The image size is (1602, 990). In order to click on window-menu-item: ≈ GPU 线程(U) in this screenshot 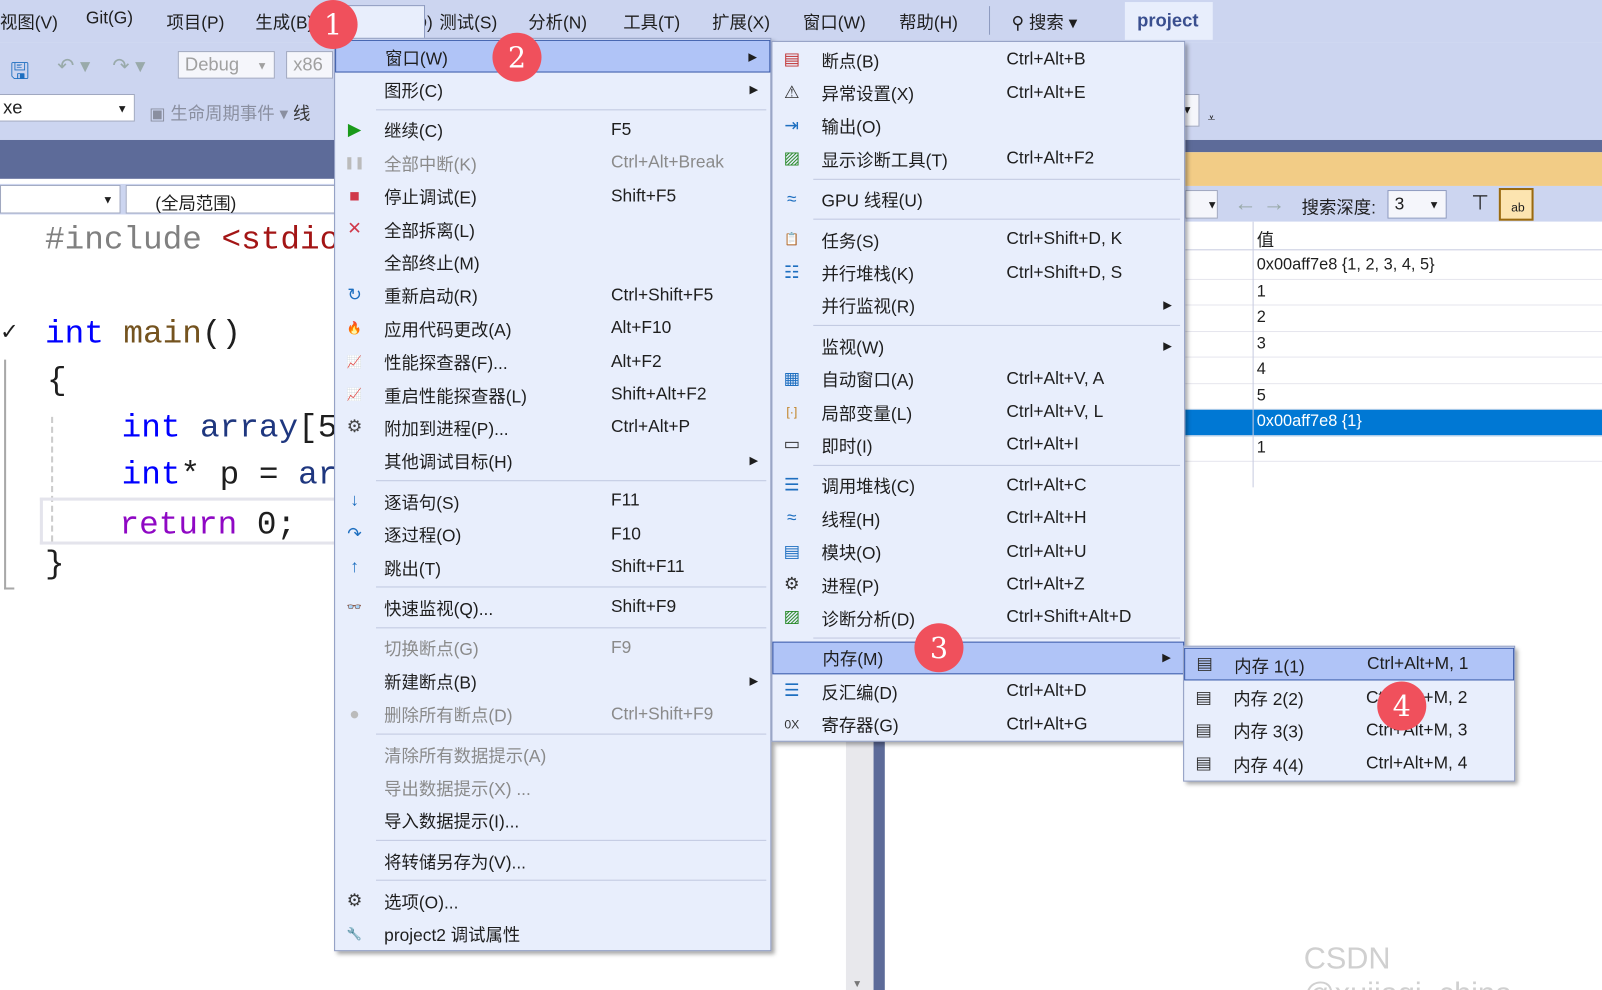, I will do `click(978, 198)`.